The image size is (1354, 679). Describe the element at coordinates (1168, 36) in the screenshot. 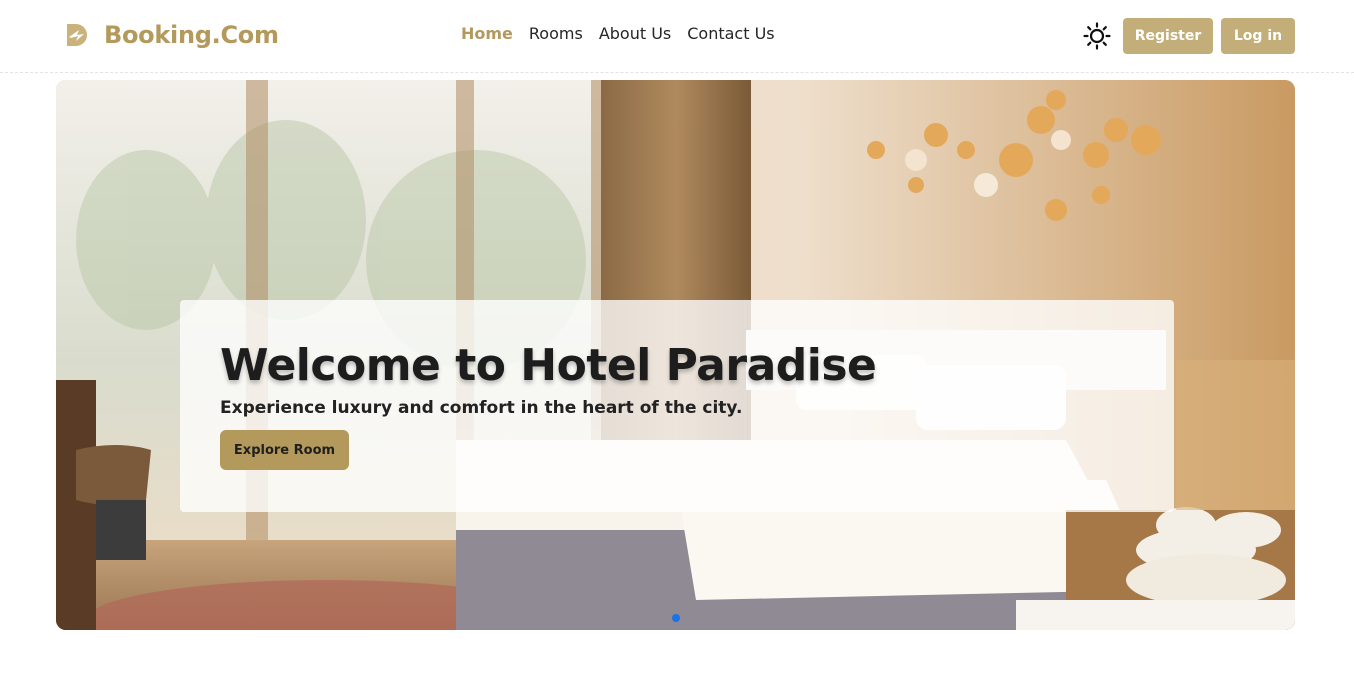

I see `register-button: Register` at that location.